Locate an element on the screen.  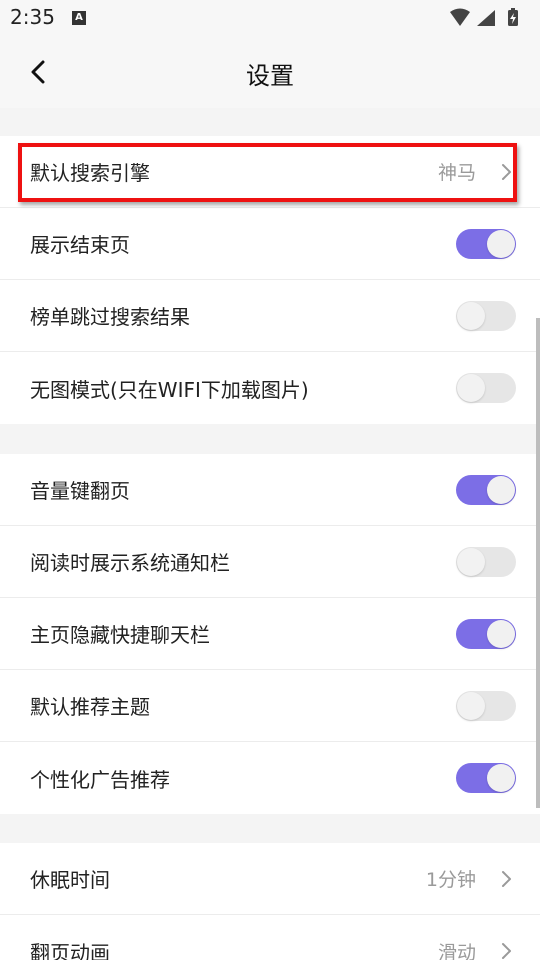
setting-default-search-engine: 默认搜索引擎 神马 is located at coordinates (270, 172).